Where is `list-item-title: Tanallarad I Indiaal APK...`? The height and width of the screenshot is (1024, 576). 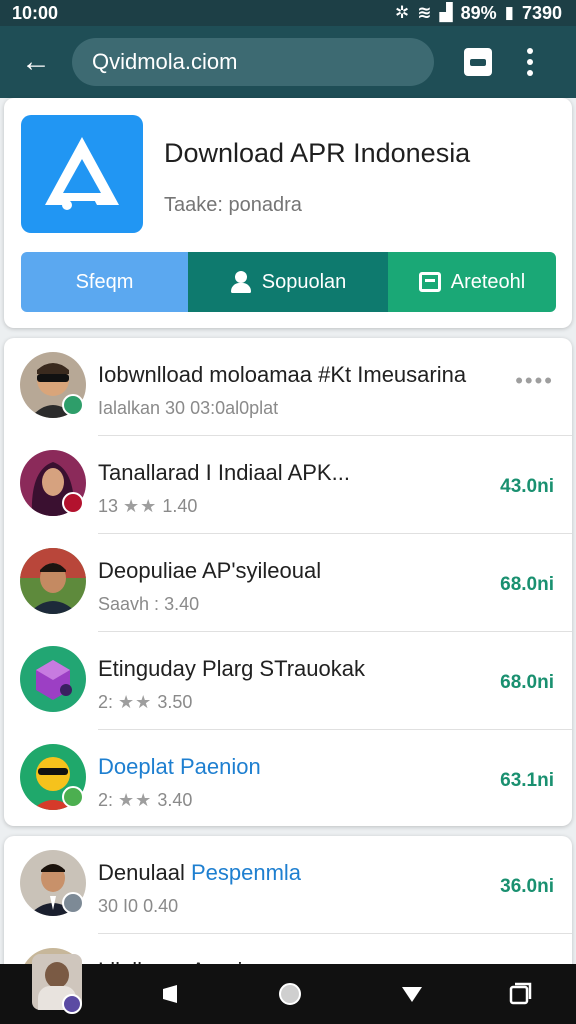 list-item-title: Tanallarad I Indiaal APK... is located at coordinates (224, 472).